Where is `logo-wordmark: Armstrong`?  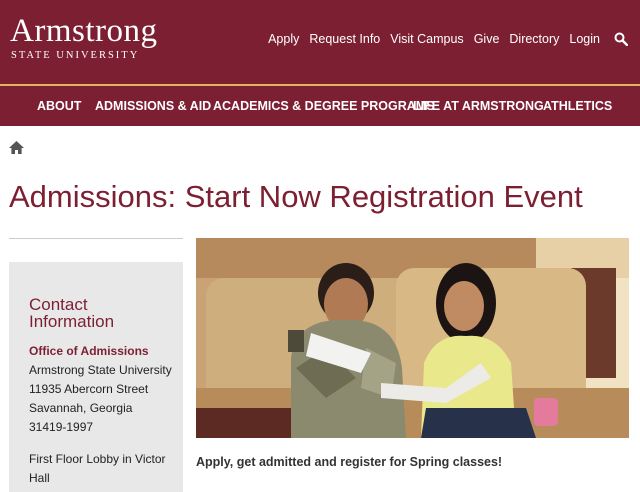 logo-wordmark: Armstrong is located at coordinates (84, 31).